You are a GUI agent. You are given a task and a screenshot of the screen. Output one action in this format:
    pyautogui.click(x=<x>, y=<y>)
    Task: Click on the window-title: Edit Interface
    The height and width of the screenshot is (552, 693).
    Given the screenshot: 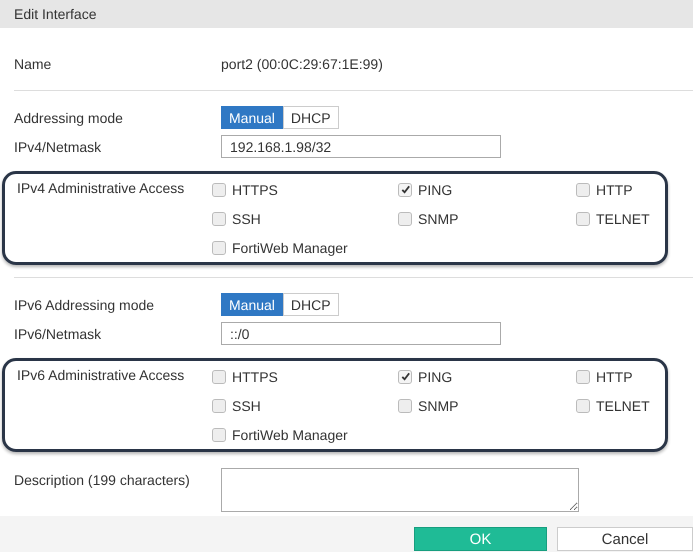 What is the action you would take?
    pyautogui.click(x=55, y=14)
    